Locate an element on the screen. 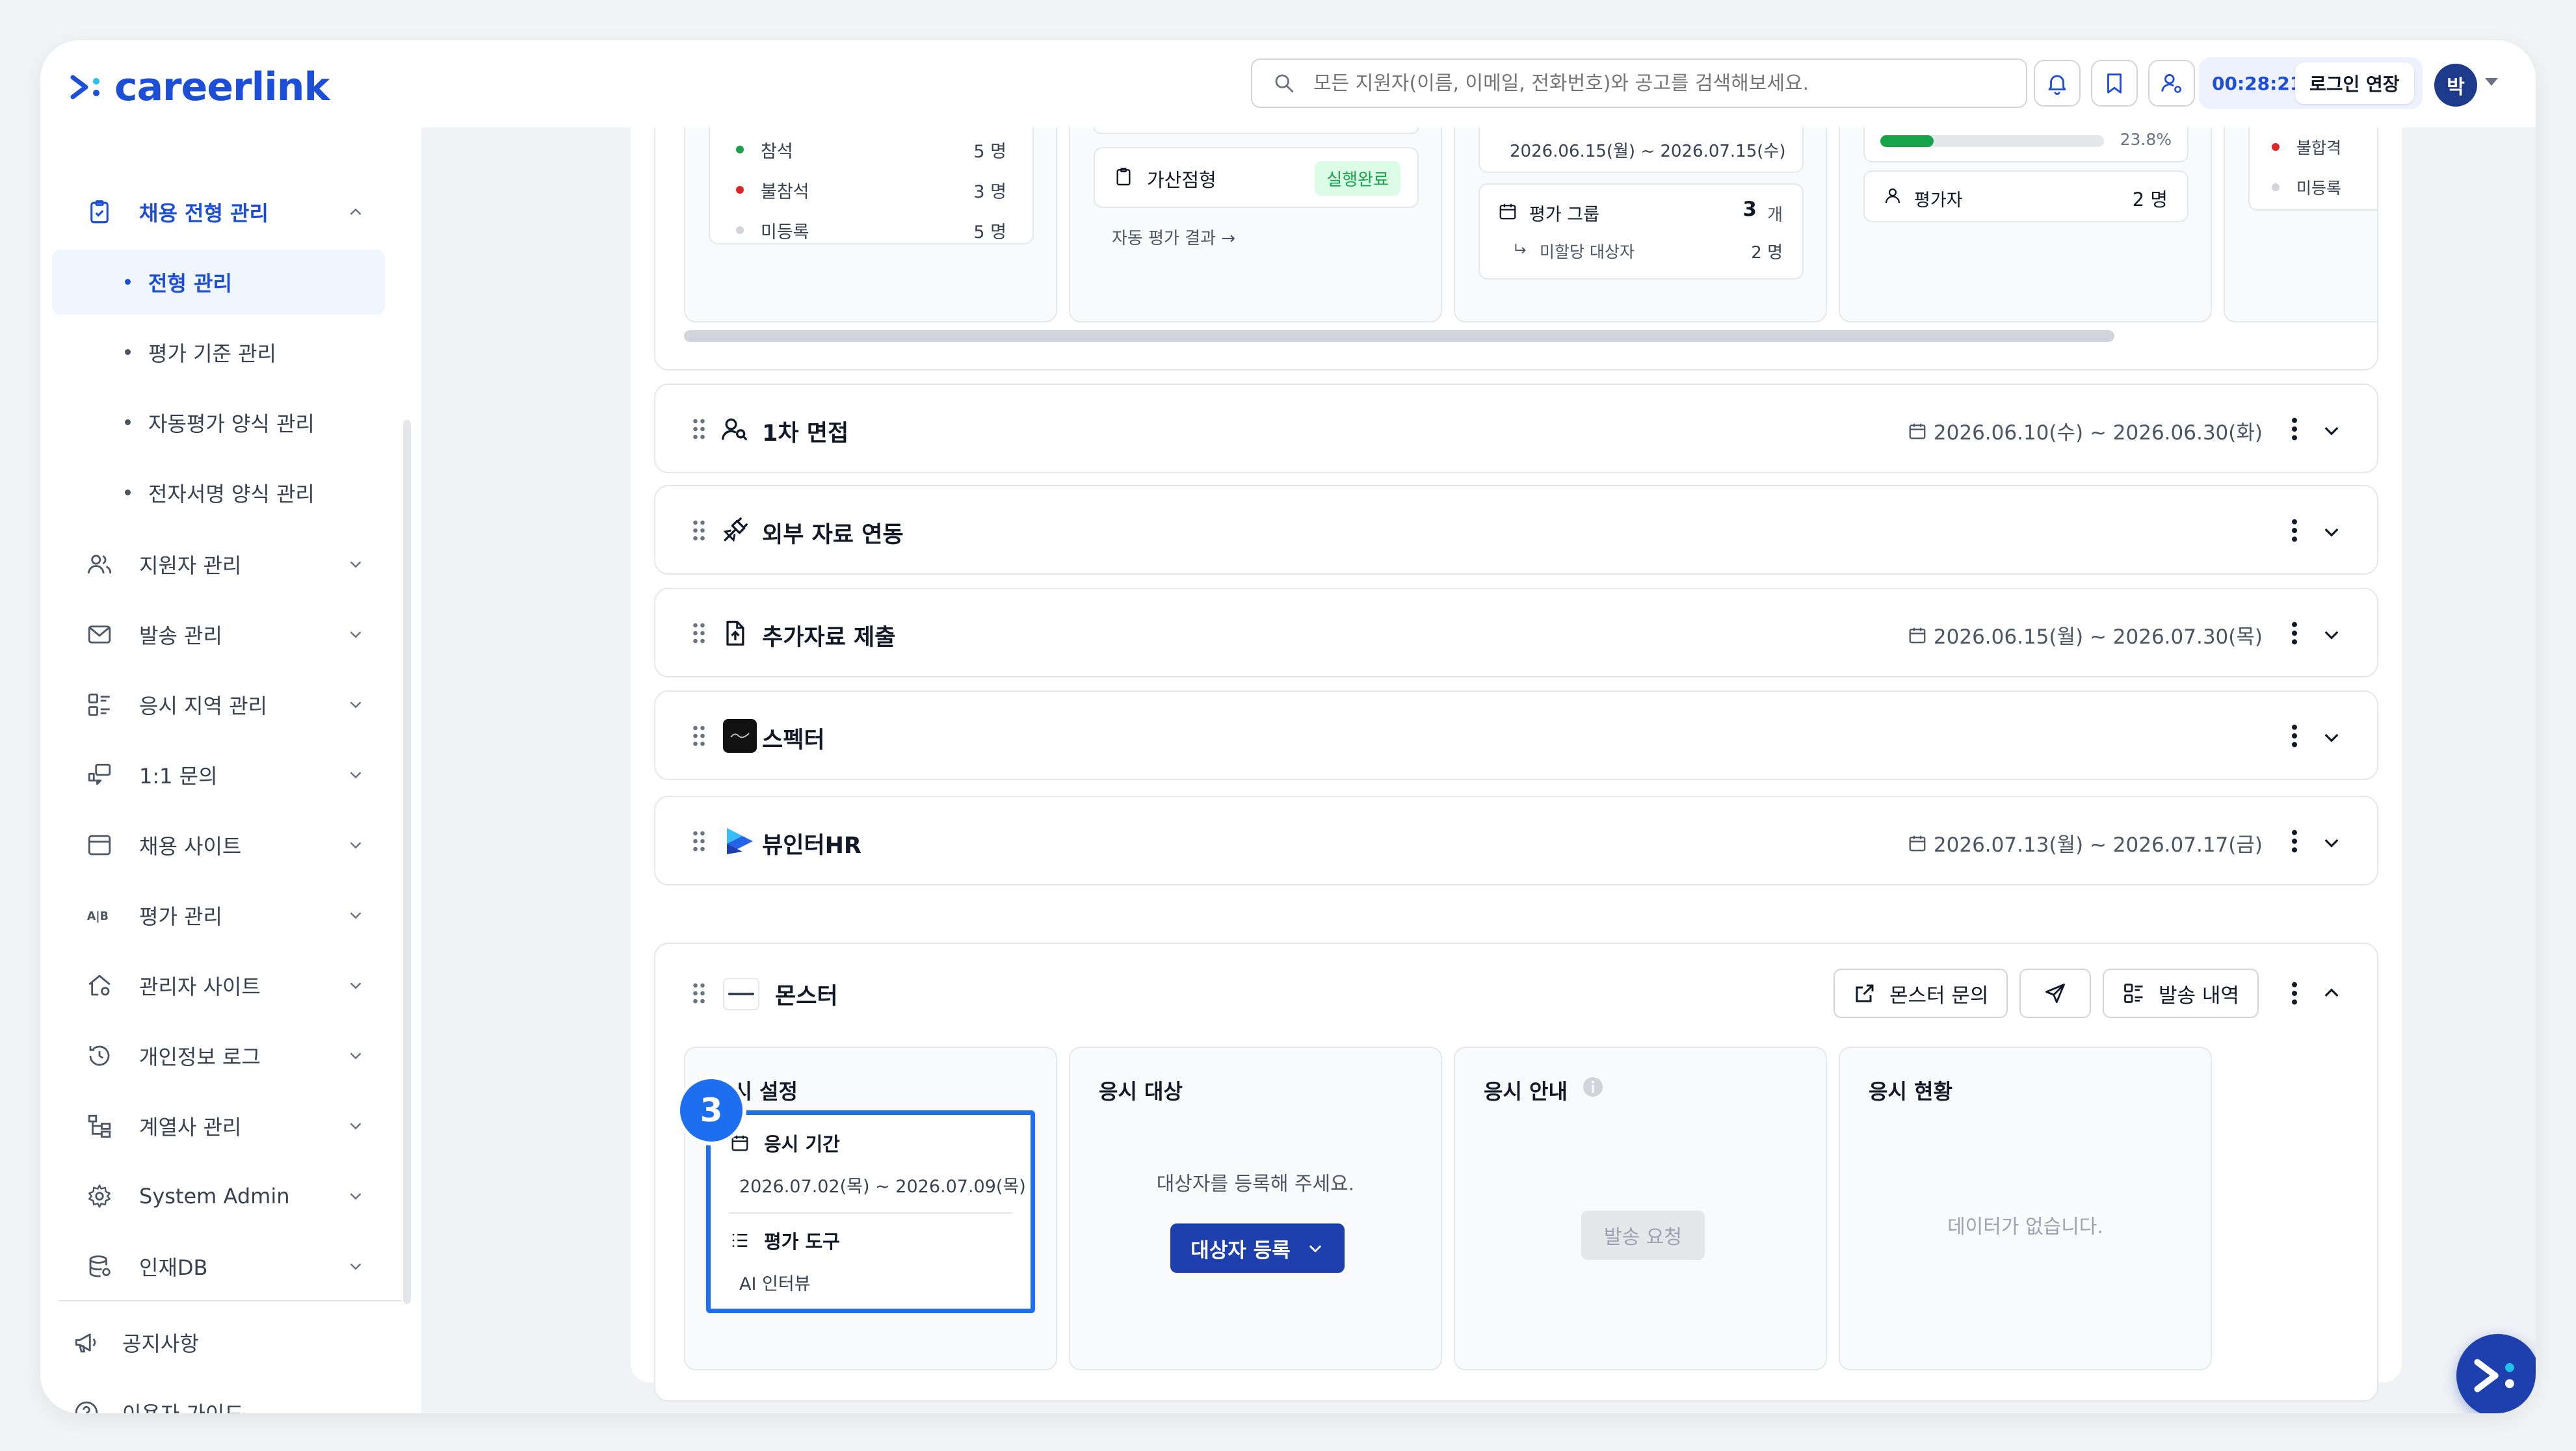 This screenshot has height=1451, width=2576. attendance-count: 5 명 is located at coordinates (989, 232).